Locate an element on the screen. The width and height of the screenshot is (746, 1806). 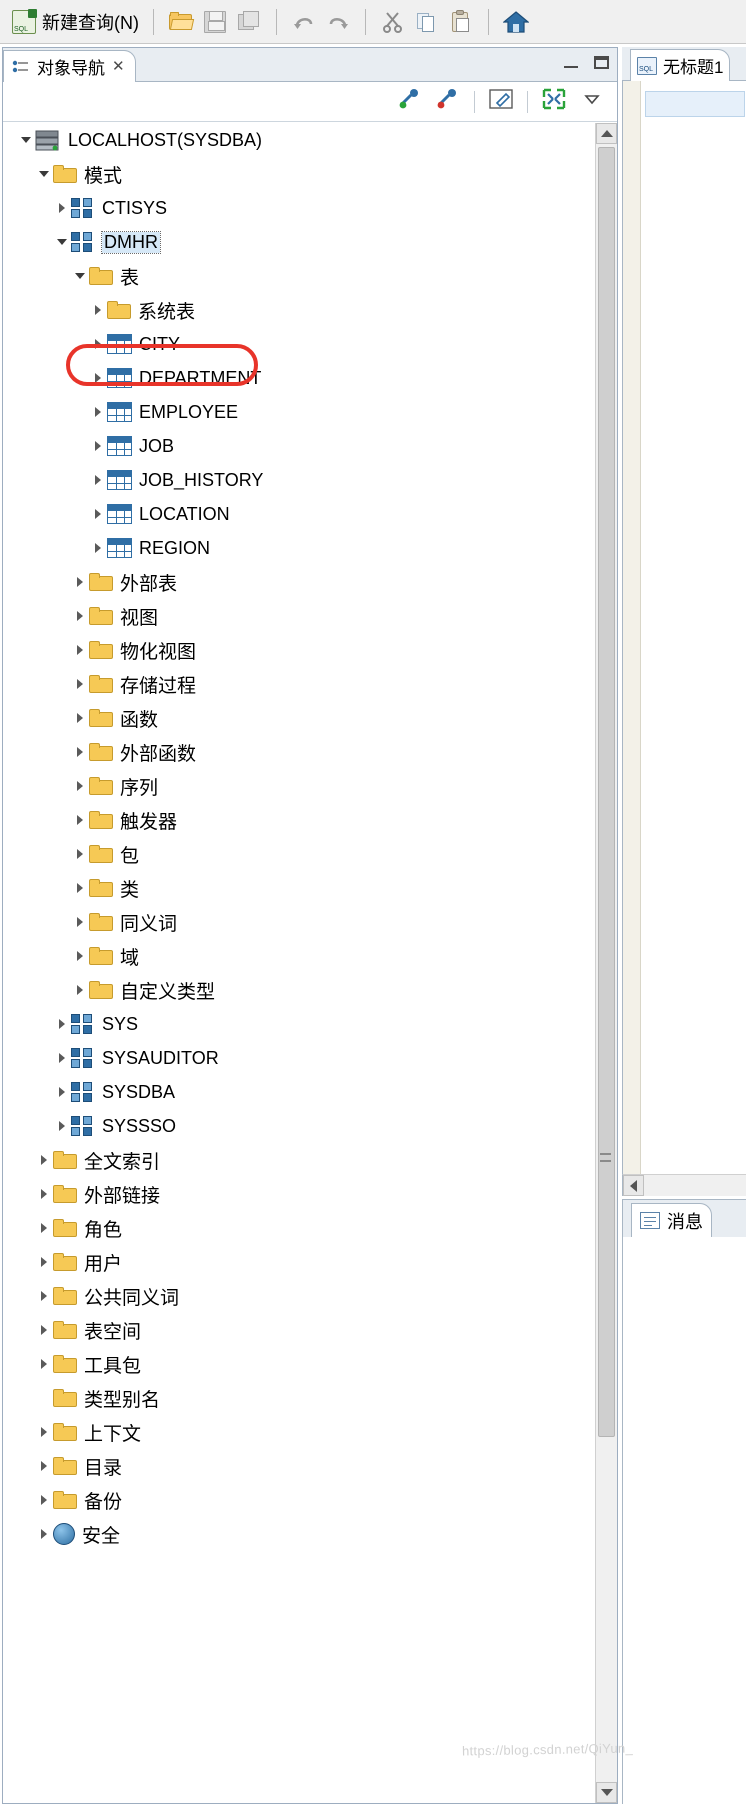
view-menu-button is located at coordinates (592, 102).